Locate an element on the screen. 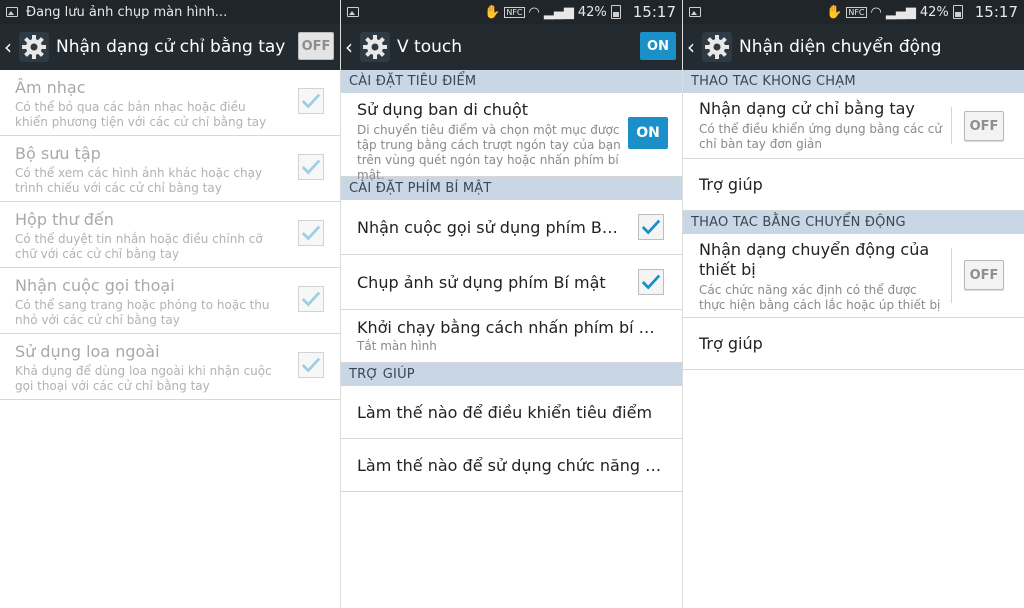  answer-call-checkbox is located at coordinates (651, 227).